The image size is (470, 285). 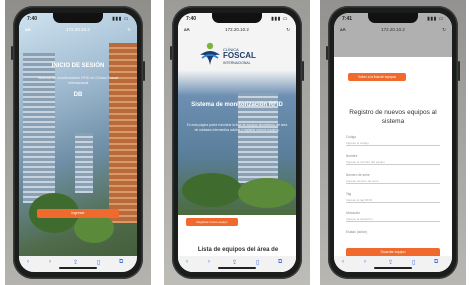 I want to click on name-input: Ingrese el nombre del equipo, so click(x=393, y=162).